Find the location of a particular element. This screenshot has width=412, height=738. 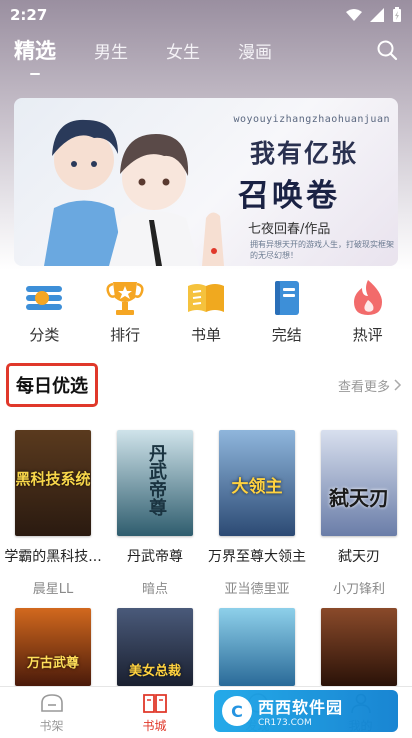

quick-nav-category: 分类 is located at coordinates (44, 313).